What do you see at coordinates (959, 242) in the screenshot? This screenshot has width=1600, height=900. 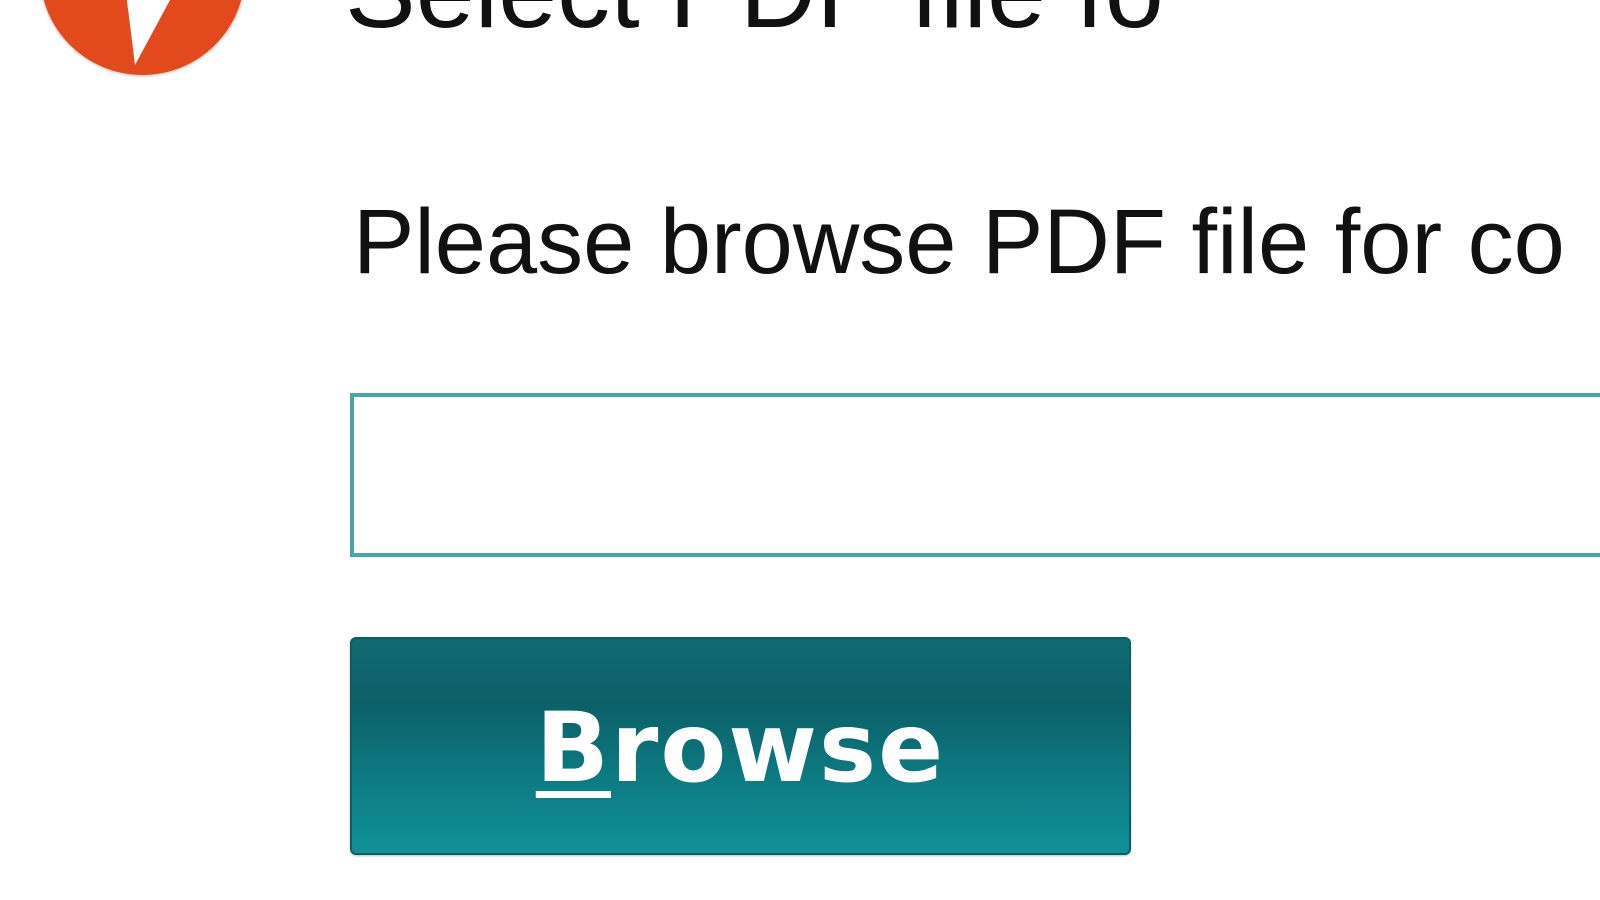 I see `instruction-text: Please browse PDF file for co` at bounding box center [959, 242].